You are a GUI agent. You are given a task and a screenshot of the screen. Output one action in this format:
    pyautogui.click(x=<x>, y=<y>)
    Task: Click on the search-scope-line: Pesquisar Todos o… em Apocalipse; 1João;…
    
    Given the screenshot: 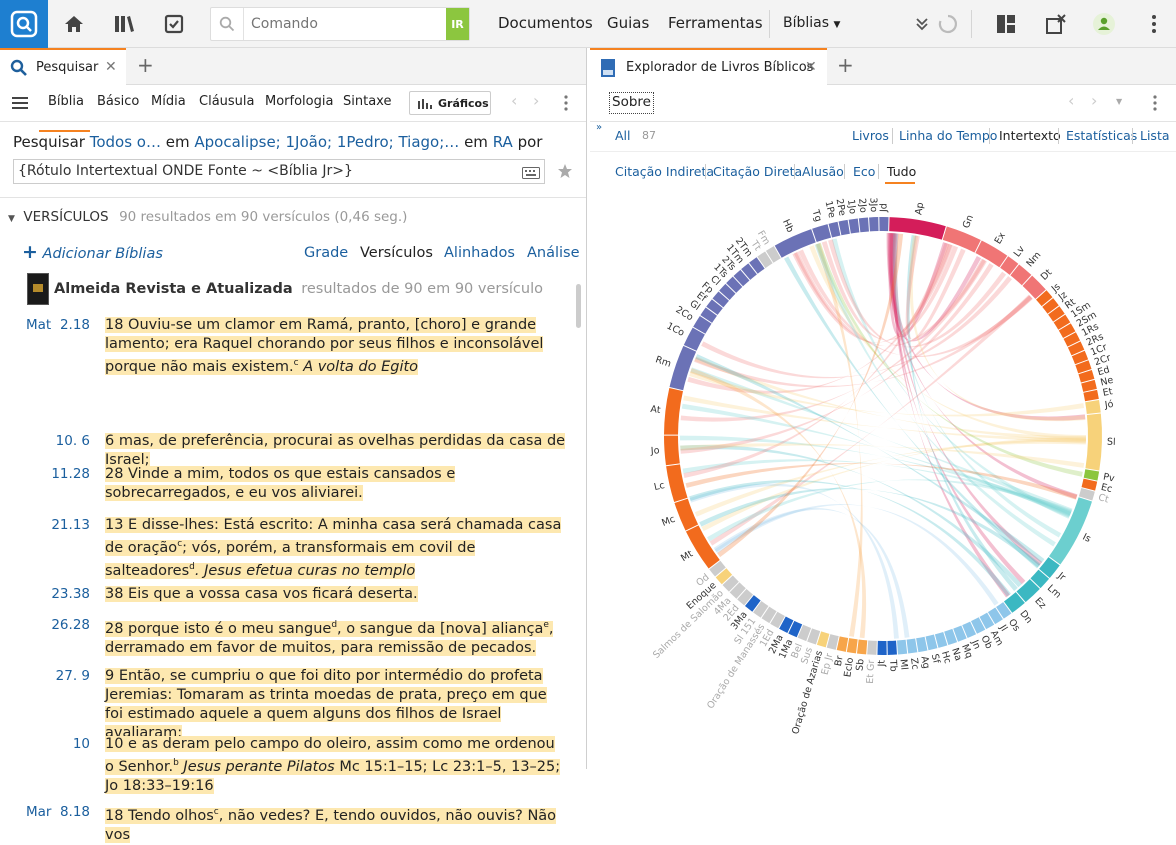 What is the action you would take?
    pyautogui.click(x=277, y=142)
    